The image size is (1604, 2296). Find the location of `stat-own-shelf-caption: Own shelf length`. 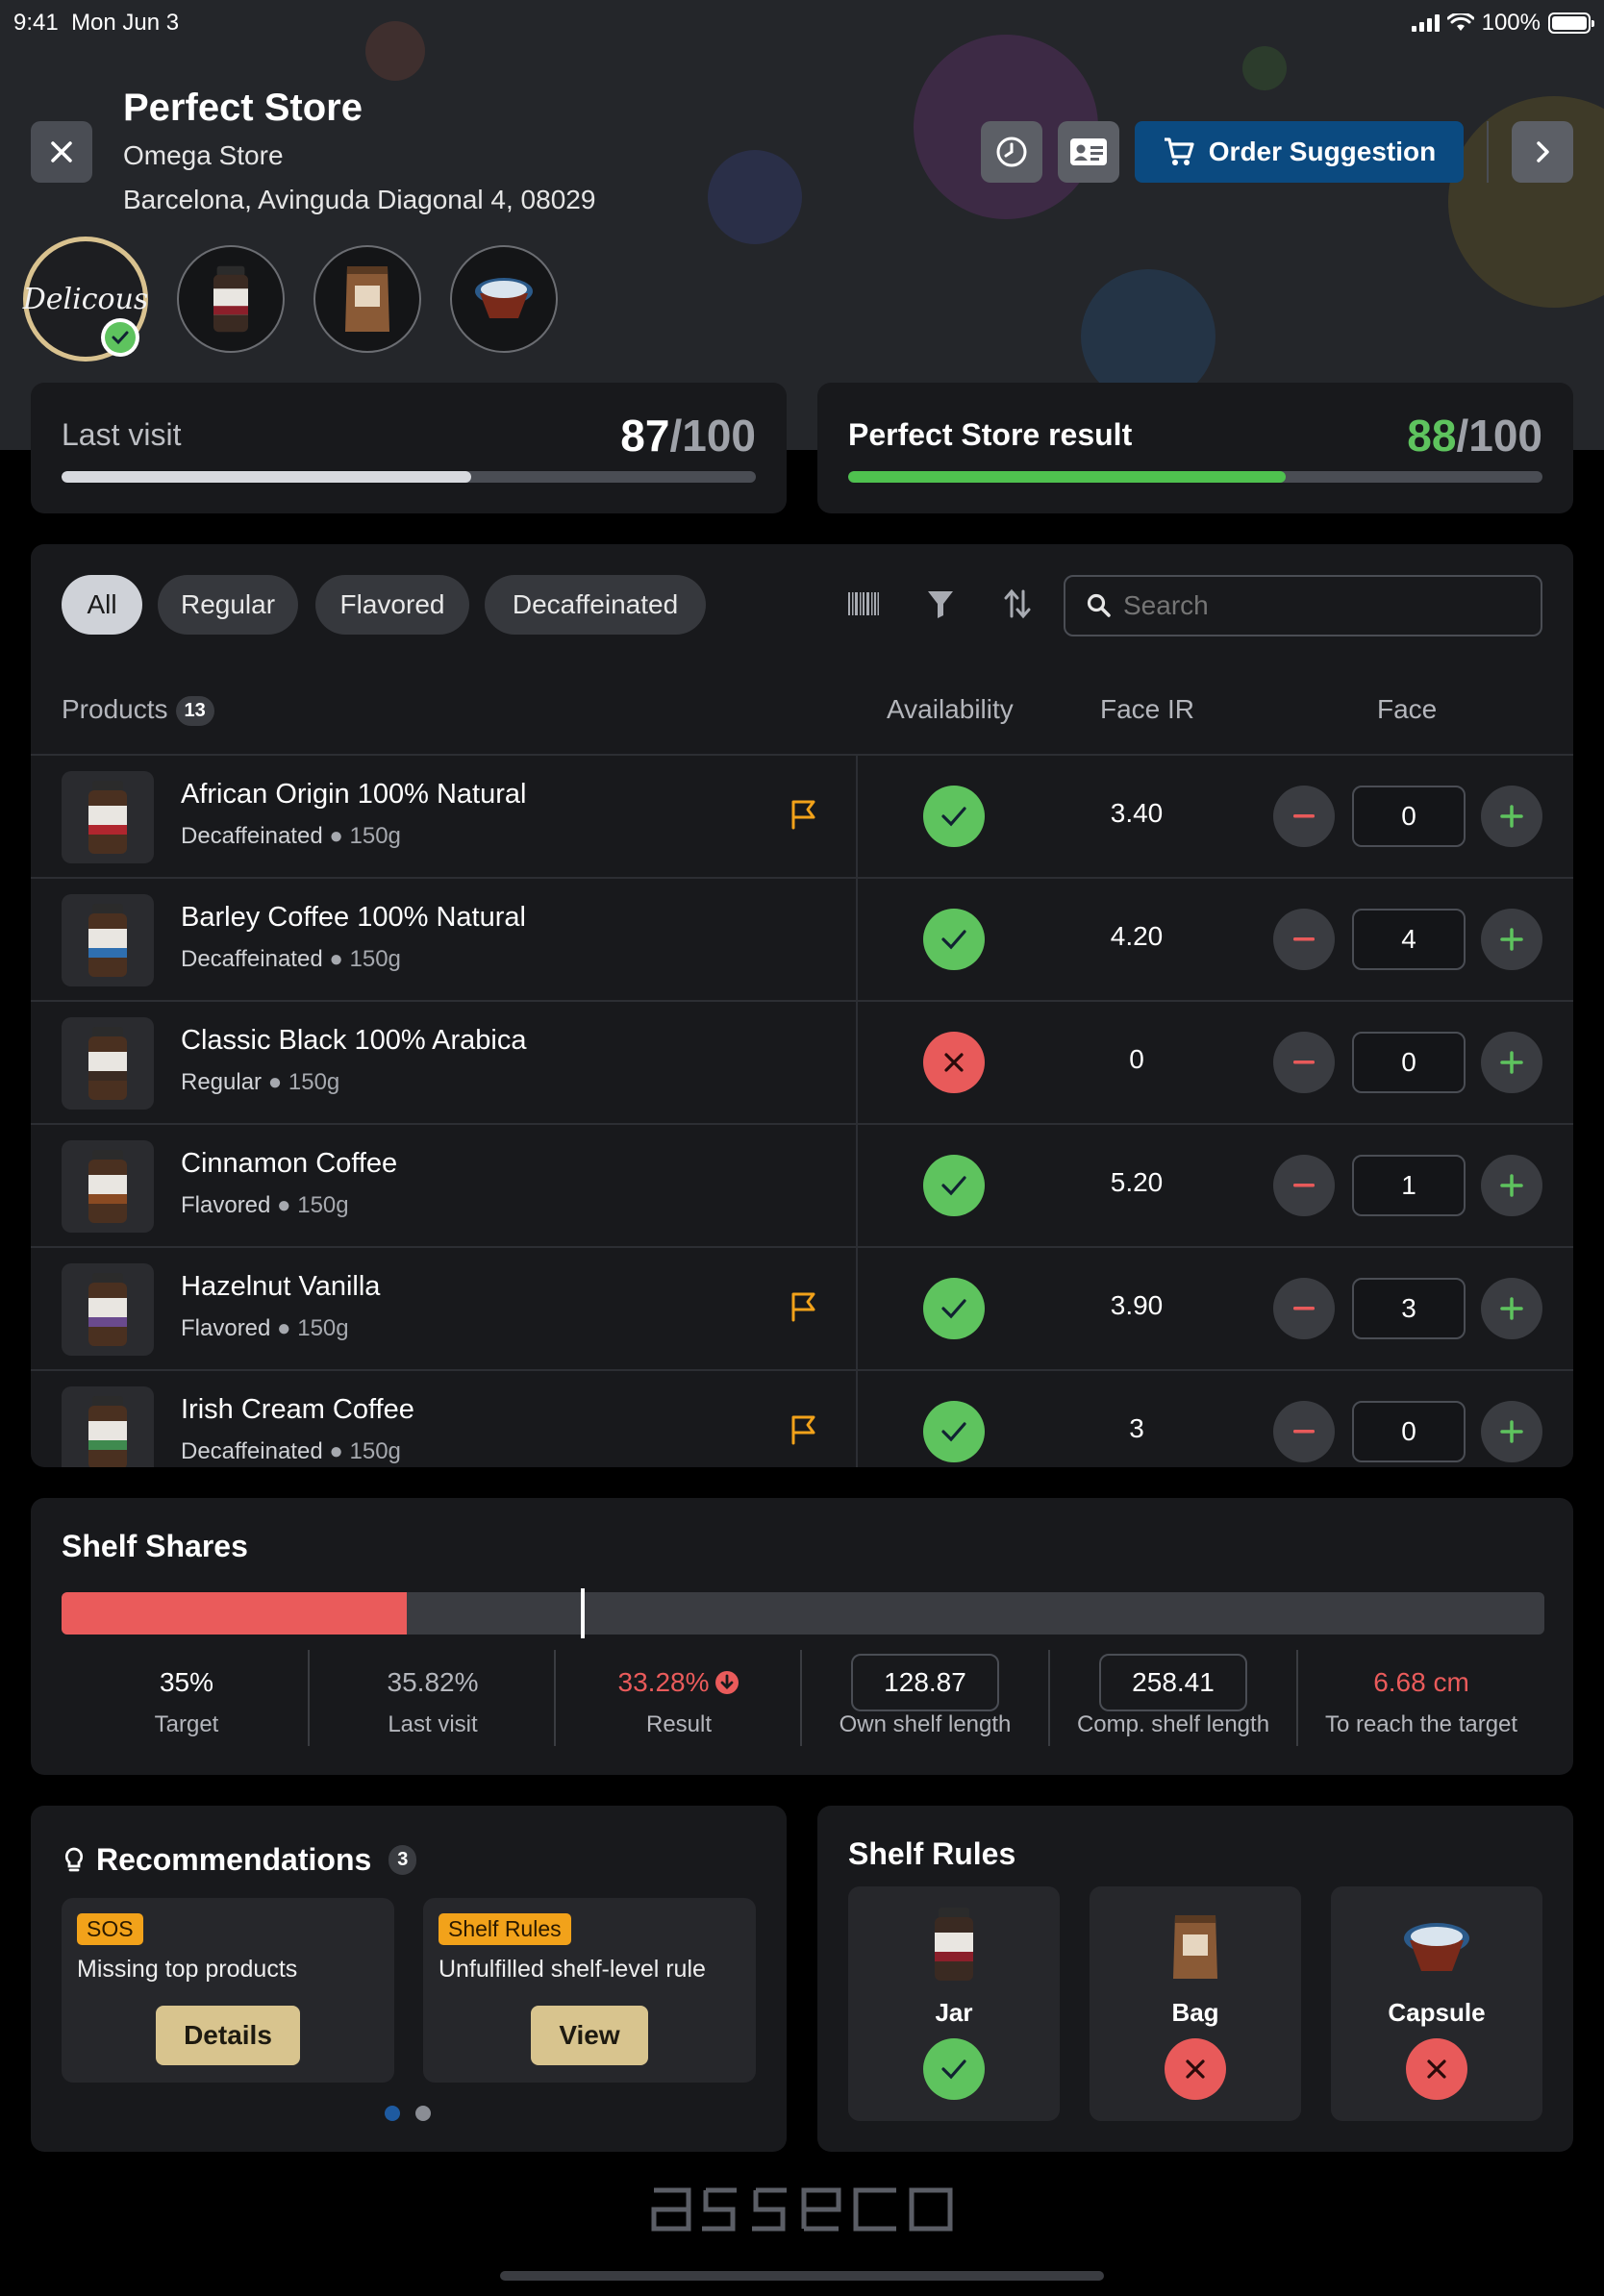

stat-own-shelf-caption: Own shelf length is located at coordinates (925, 1724).